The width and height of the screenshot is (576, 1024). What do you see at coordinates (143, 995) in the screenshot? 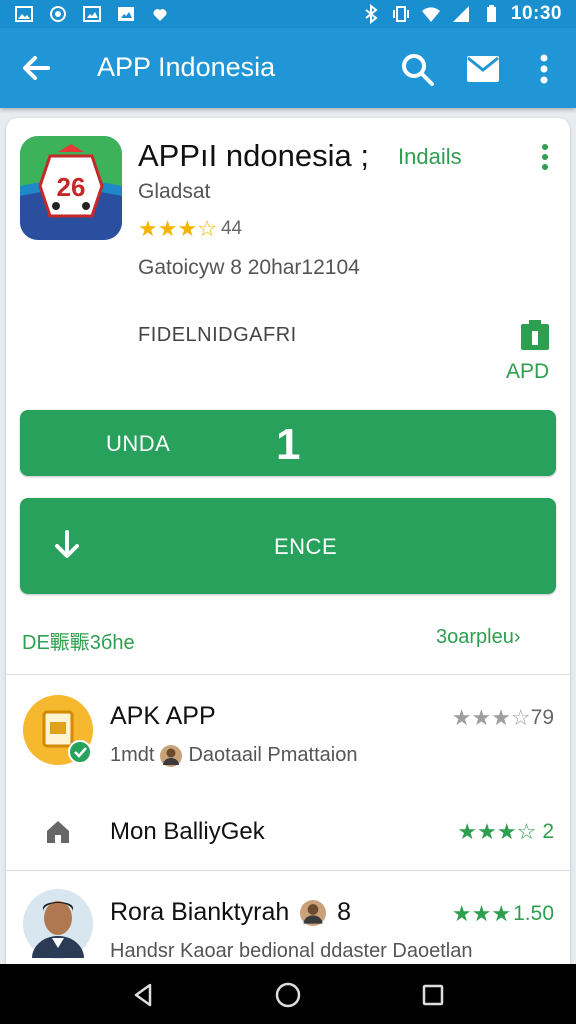
I see `back-nav-icon` at bounding box center [143, 995].